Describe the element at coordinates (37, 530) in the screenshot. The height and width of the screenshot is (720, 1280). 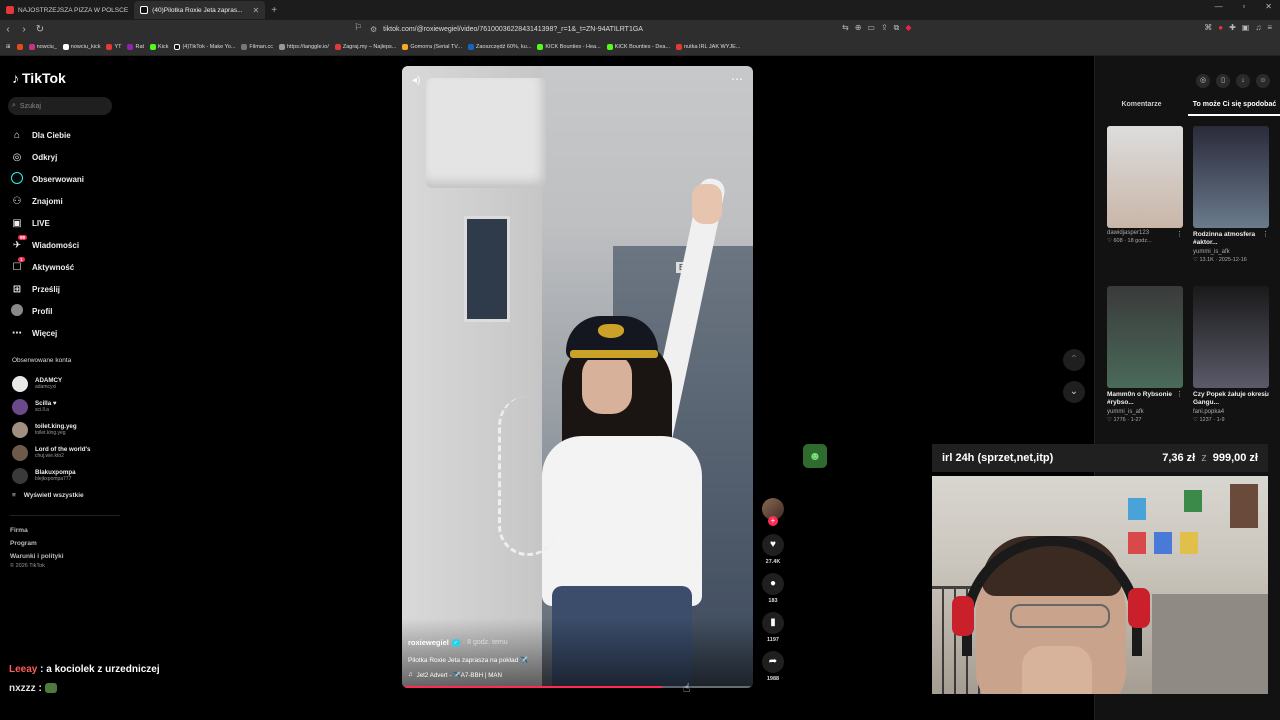
I see `footer-link-company: Firma` at that location.